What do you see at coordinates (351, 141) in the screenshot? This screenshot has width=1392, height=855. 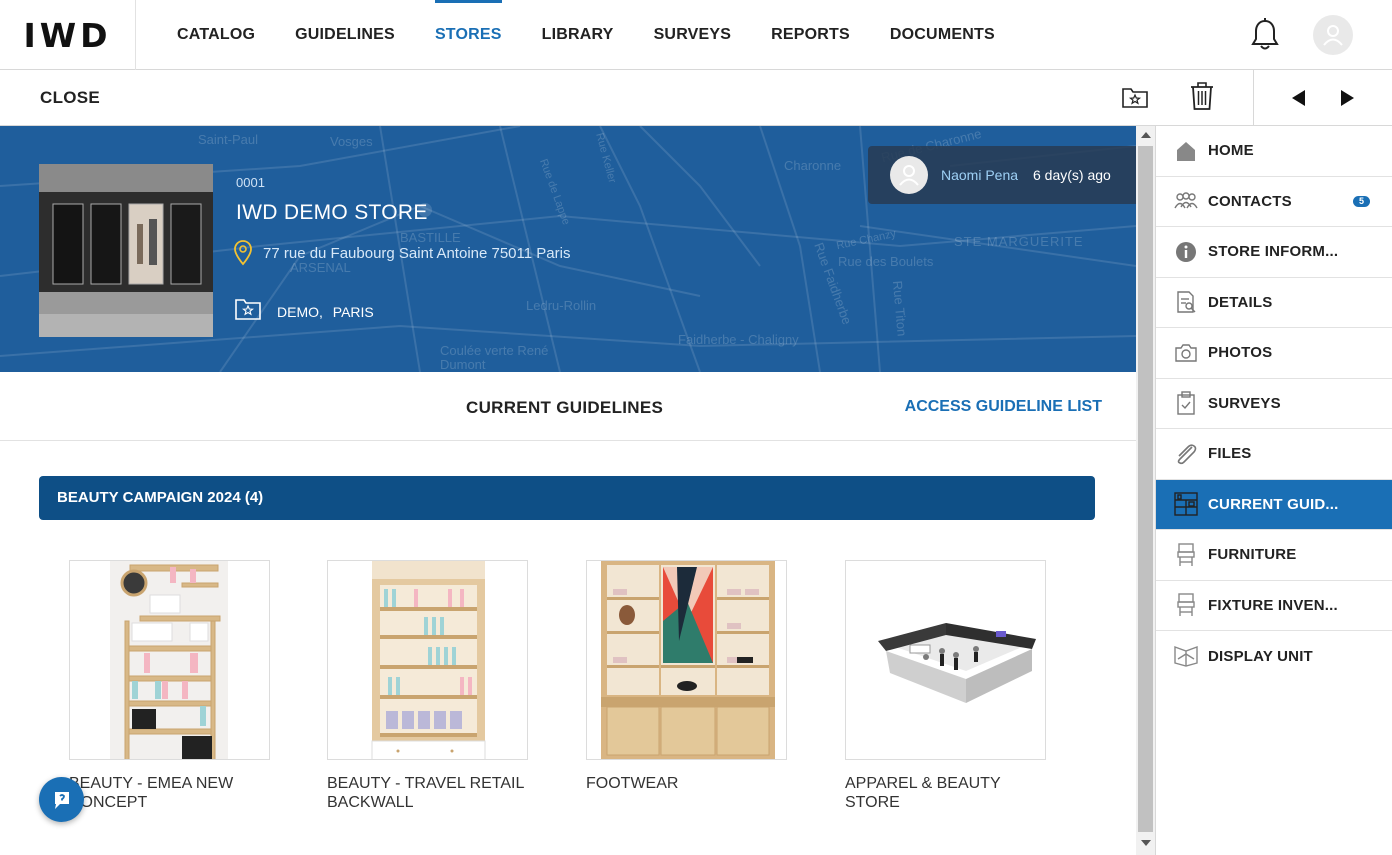 I see `map-label: Vosges` at bounding box center [351, 141].